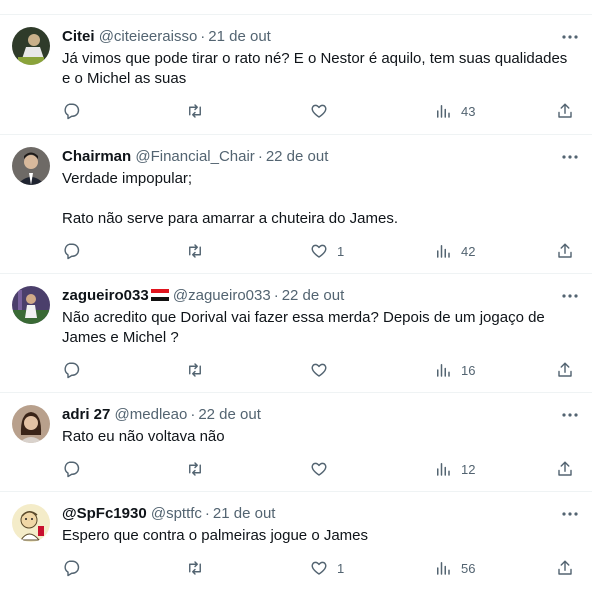  Describe the element at coordinates (454, 251) in the screenshot. I see `views-button: 42` at that location.